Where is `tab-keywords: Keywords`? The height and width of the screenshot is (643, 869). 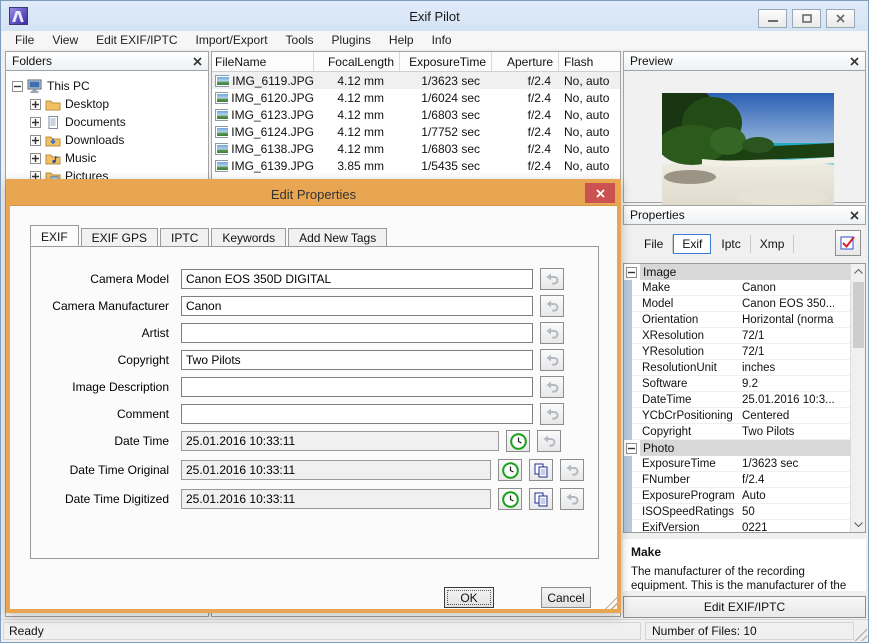
tab-keywords: Keywords is located at coordinates (249, 237).